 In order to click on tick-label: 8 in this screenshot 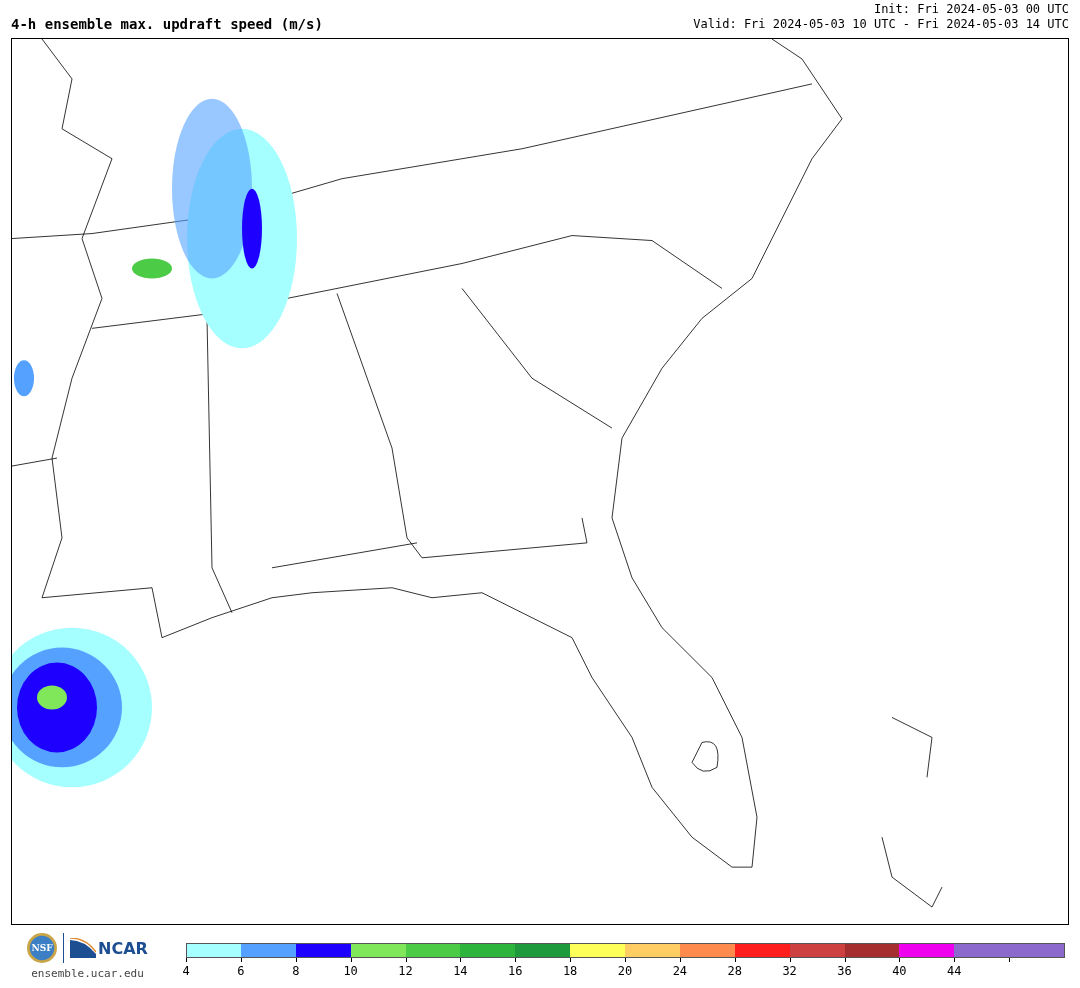, I will do `click(296, 971)`.